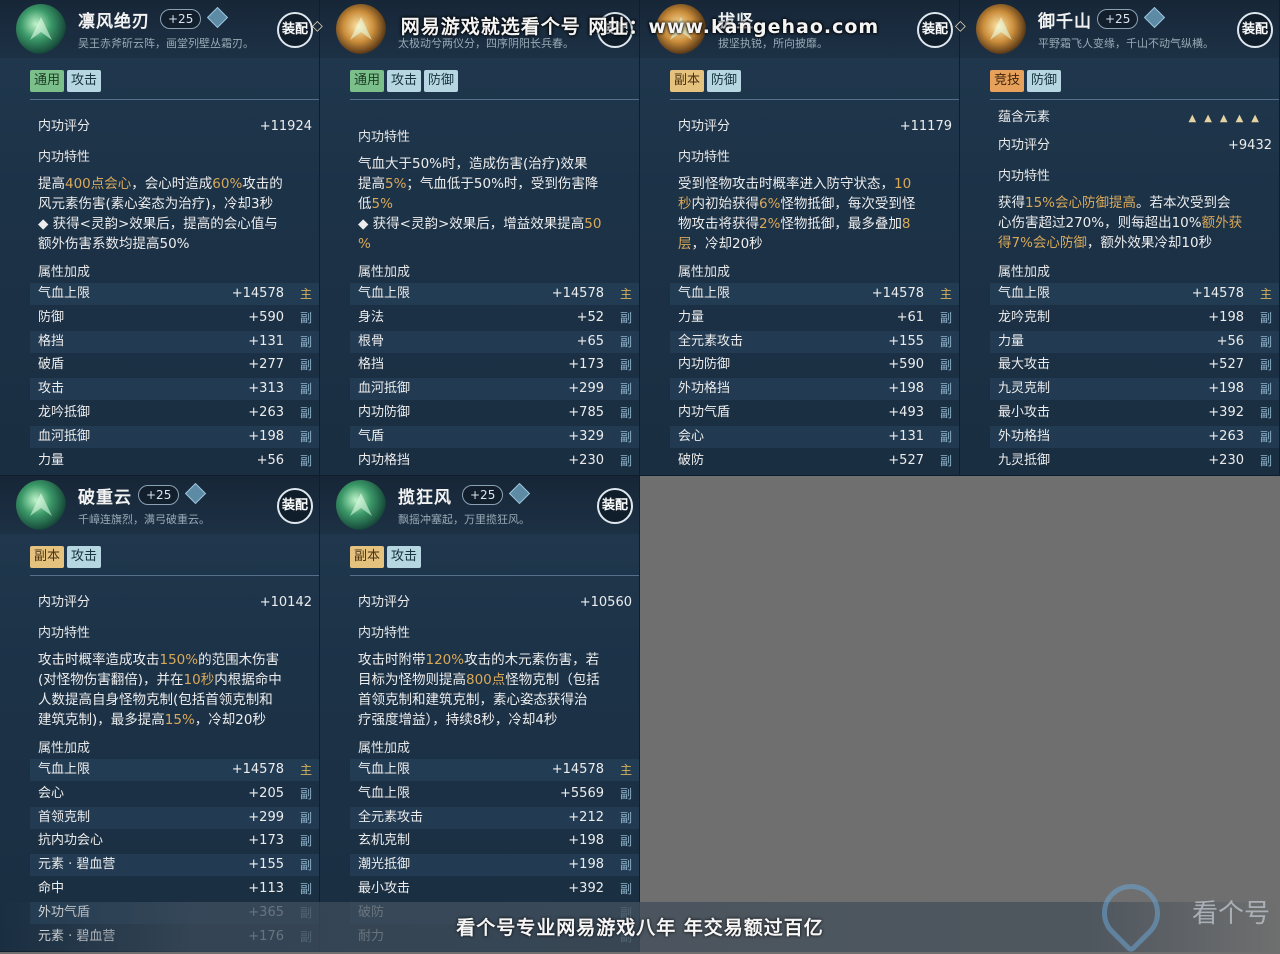 Image resolution: width=1280 pixels, height=954 pixels. Describe the element at coordinates (691, 317) in the screenshot. I see `attr-name: 力量` at that location.